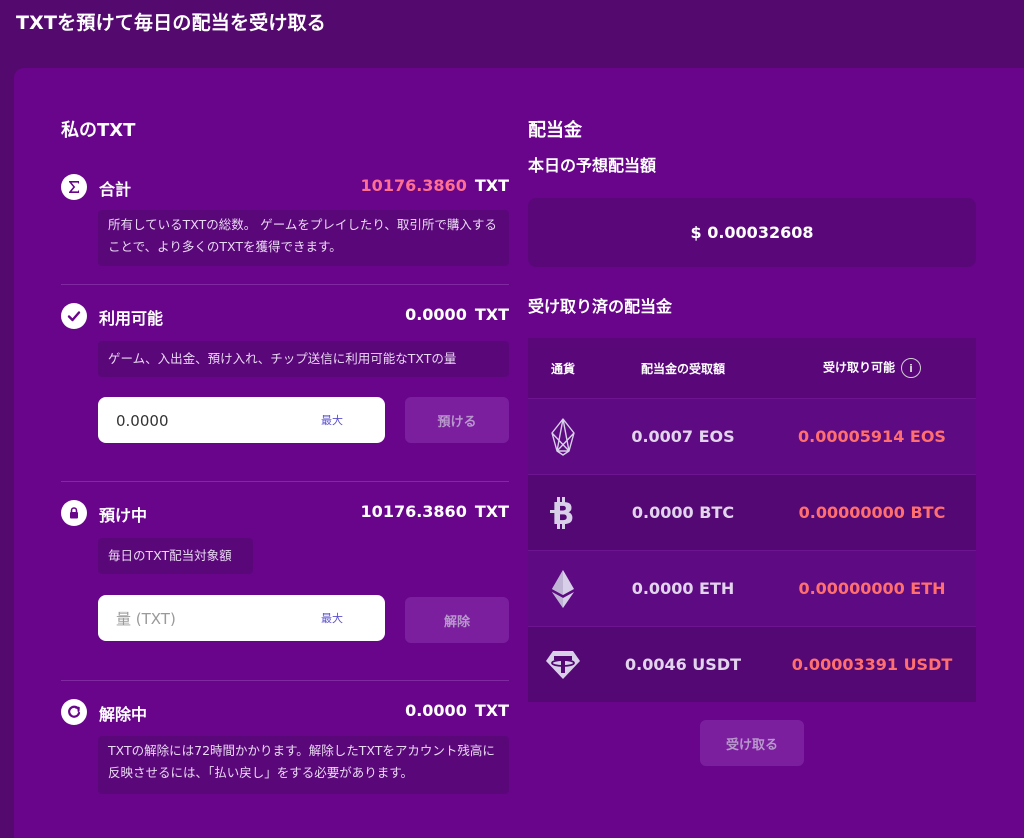 The image size is (1024, 838). Describe the element at coordinates (752, 368) in the screenshot. I see `table-header: 通貨 配当金の受取額 受け取り可能 i` at that location.